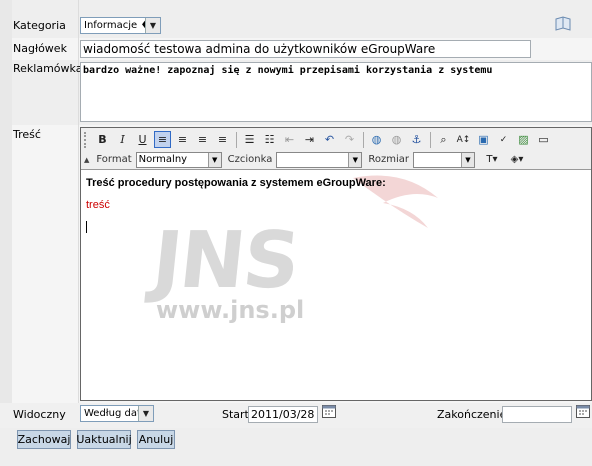  What do you see at coordinates (472, 414) in the screenshot?
I see `end-label: Zakończenie` at bounding box center [472, 414].